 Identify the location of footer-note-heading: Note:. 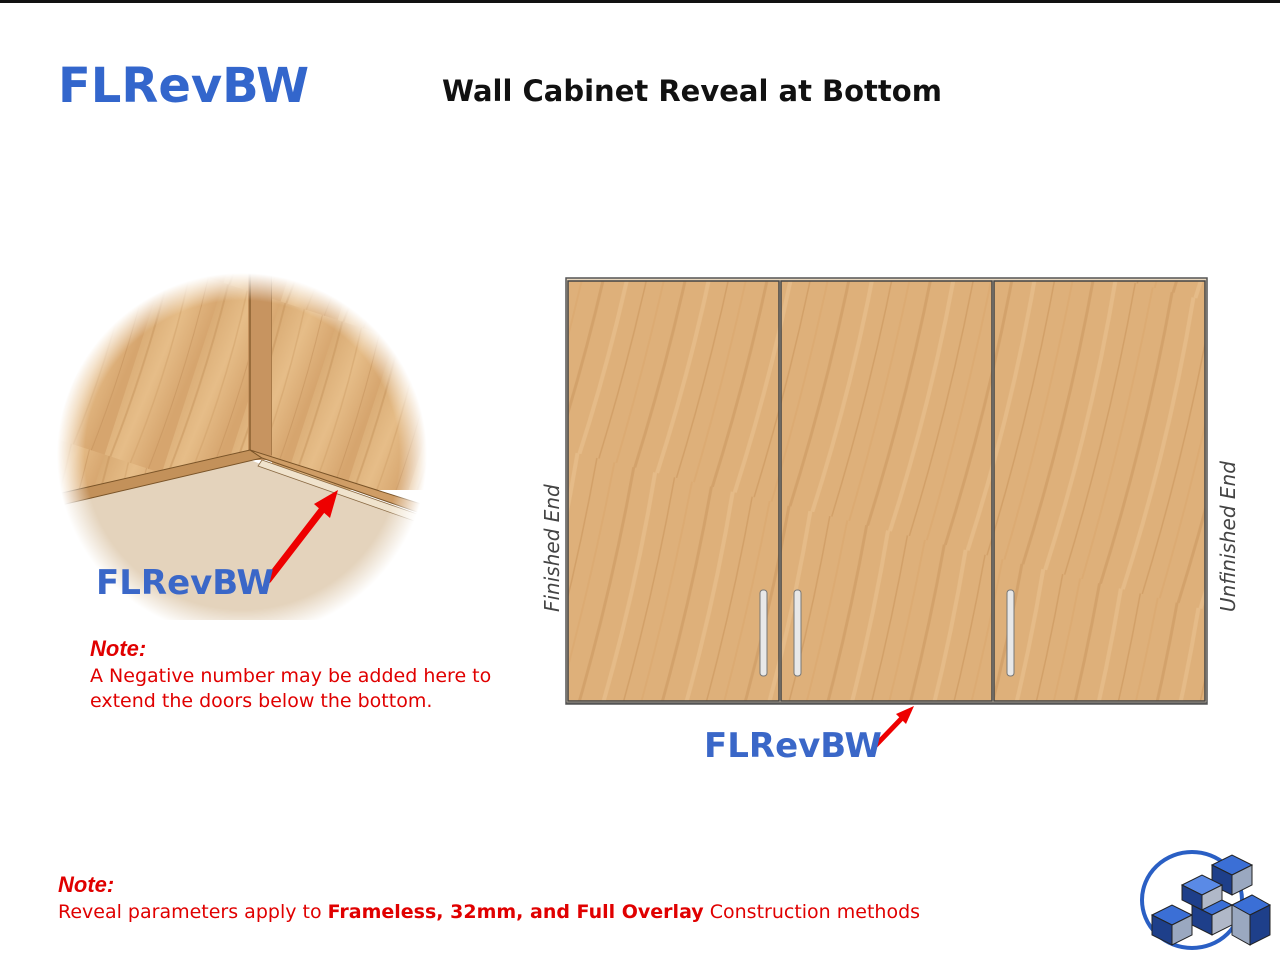
(86, 884).